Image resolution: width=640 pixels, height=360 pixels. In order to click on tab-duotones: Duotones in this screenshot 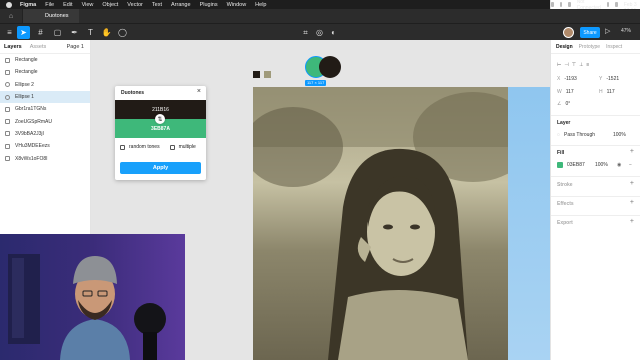, I will do `click(50, 16)`.